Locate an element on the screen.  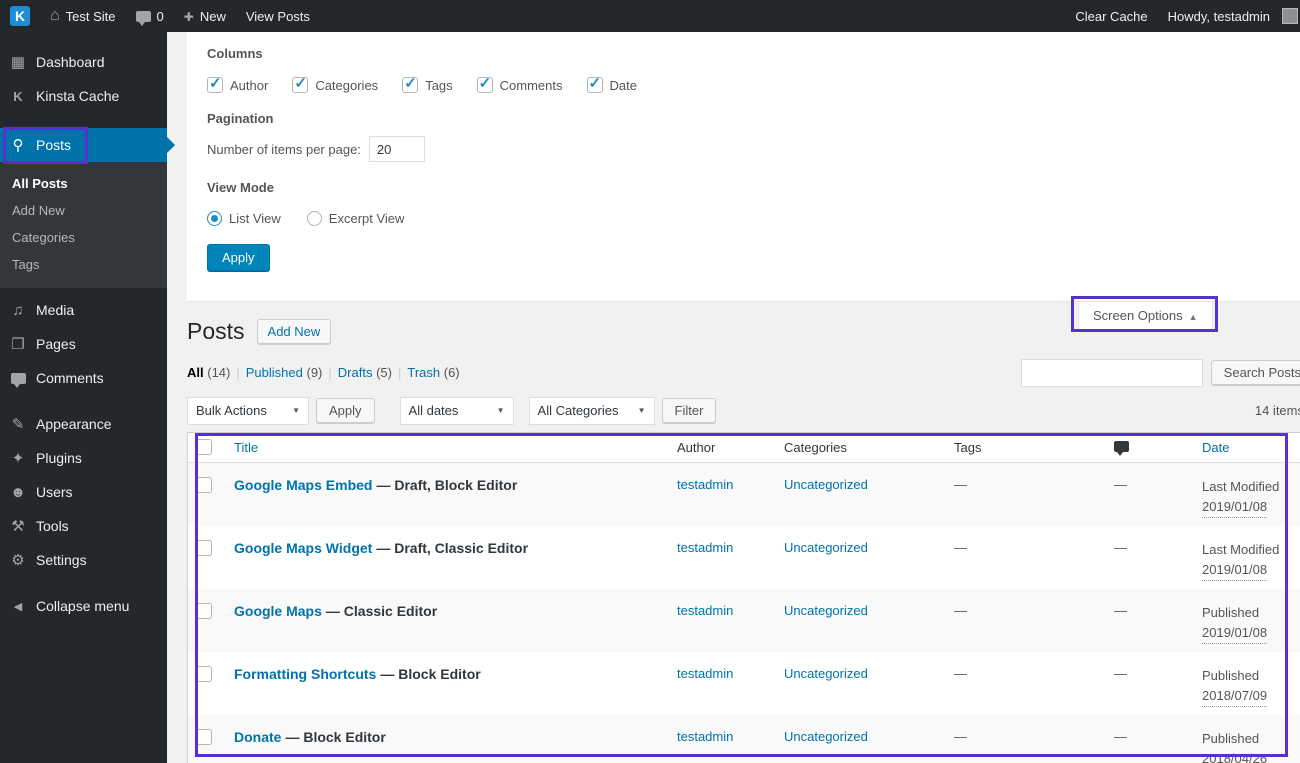
radio-unselected-icon is located at coordinates (314, 218).